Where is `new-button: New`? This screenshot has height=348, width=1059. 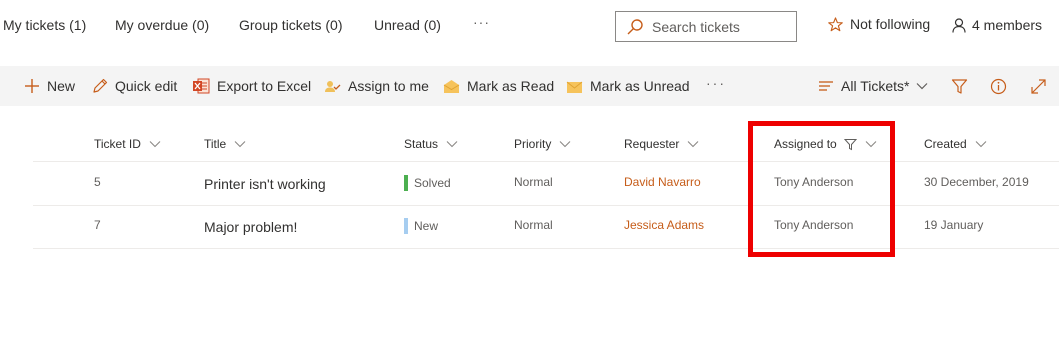 new-button: New is located at coordinates (49, 86).